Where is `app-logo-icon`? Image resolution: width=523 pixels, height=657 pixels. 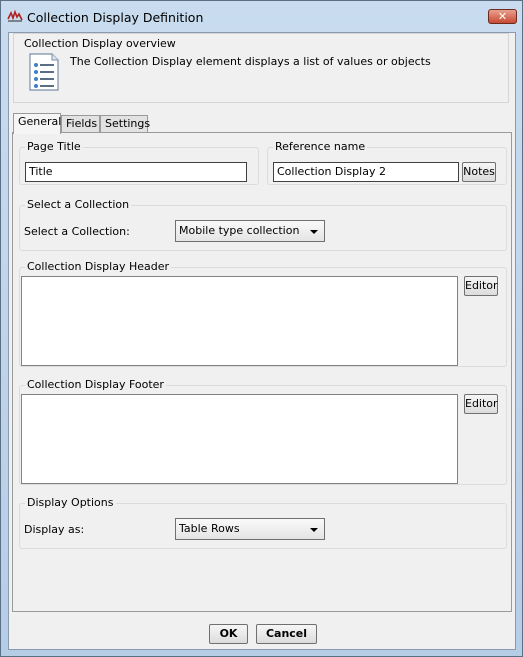
app-logo-icon is located at coordinates (15, 16).